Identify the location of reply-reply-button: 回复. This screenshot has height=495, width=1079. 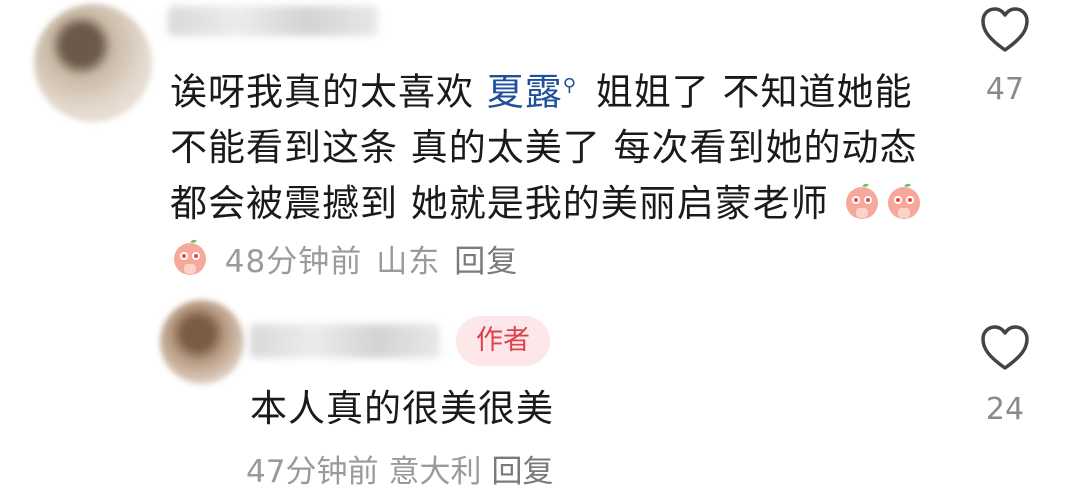
(522, 472).